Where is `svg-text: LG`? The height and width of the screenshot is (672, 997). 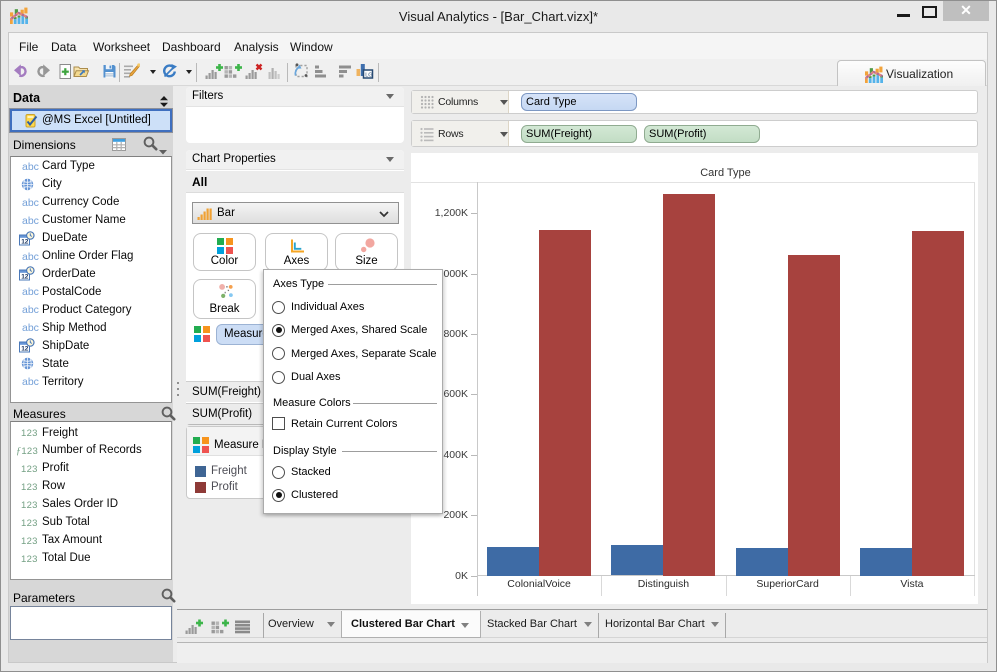
svg-text: LG is located at coordinates (368, 75).